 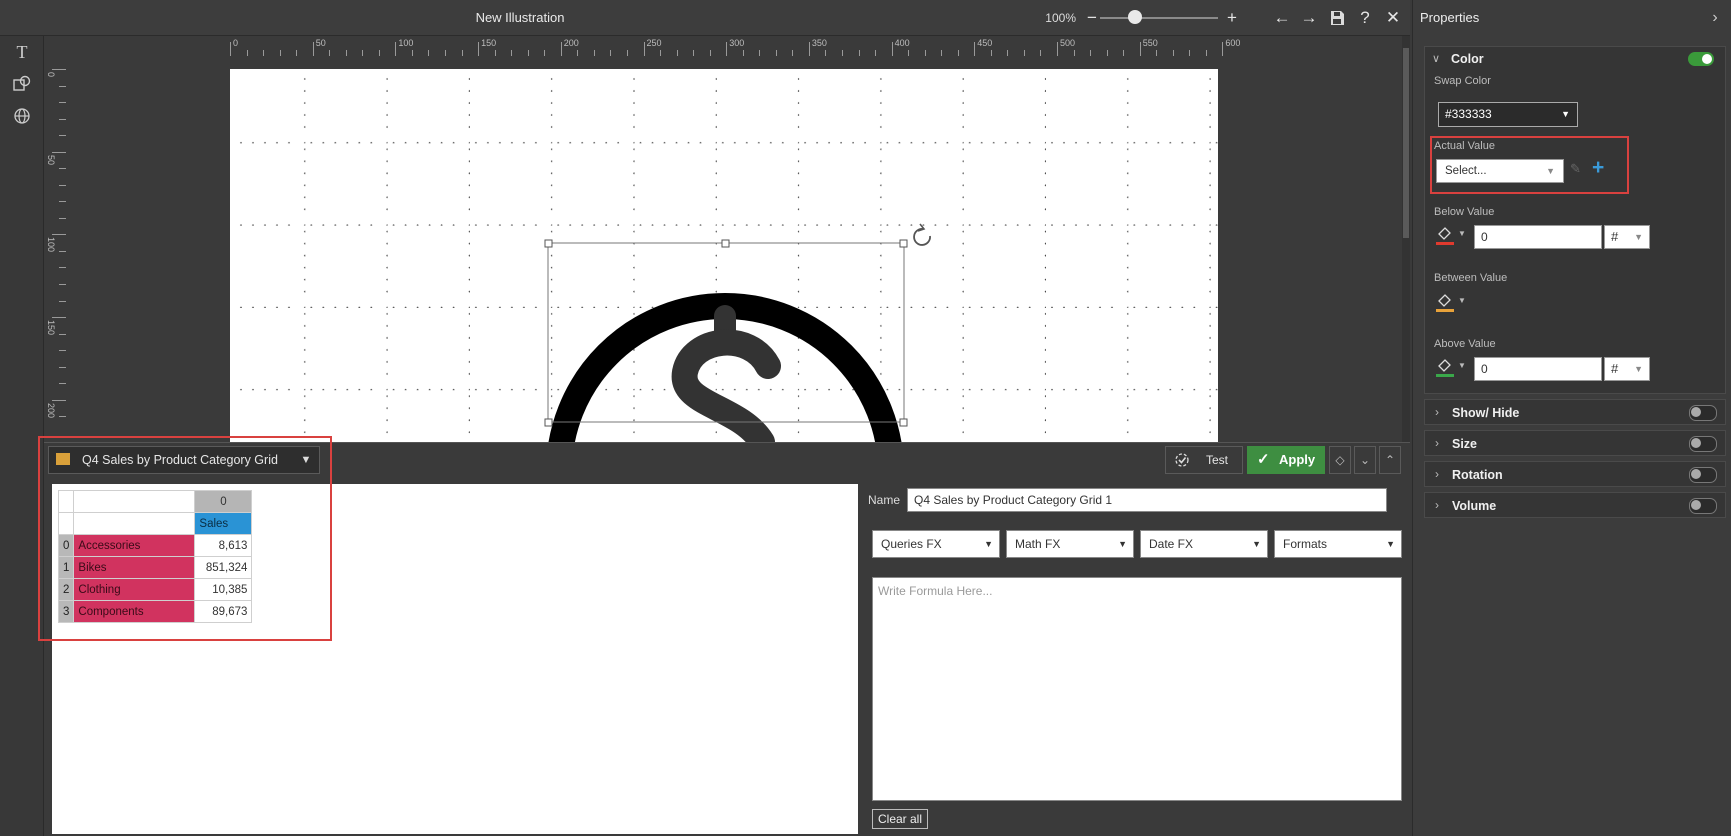 I want to click on math-fx-dropdown: Math FX ▼, so click(x=1070, y=544).